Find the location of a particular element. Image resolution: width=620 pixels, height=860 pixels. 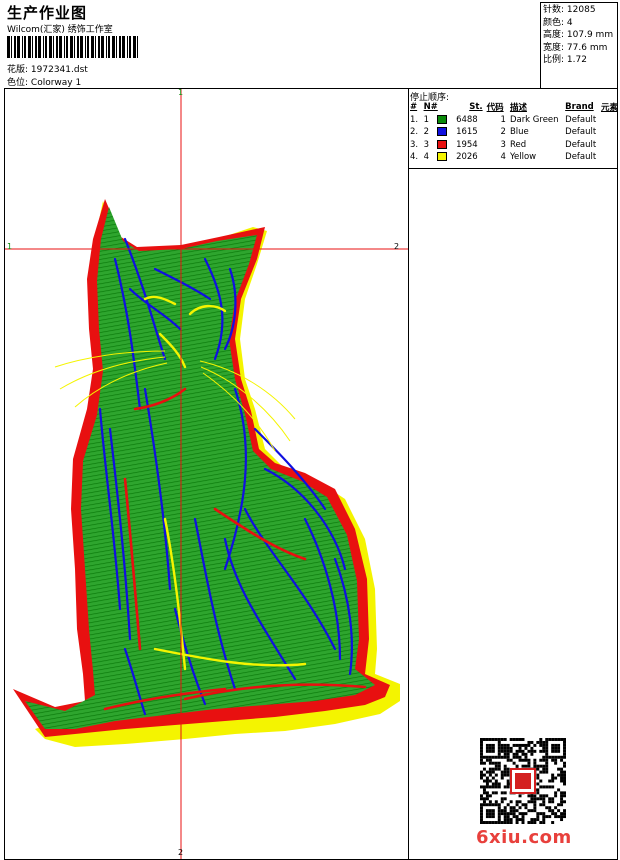

qr-code is located at coordinates (523, 781).